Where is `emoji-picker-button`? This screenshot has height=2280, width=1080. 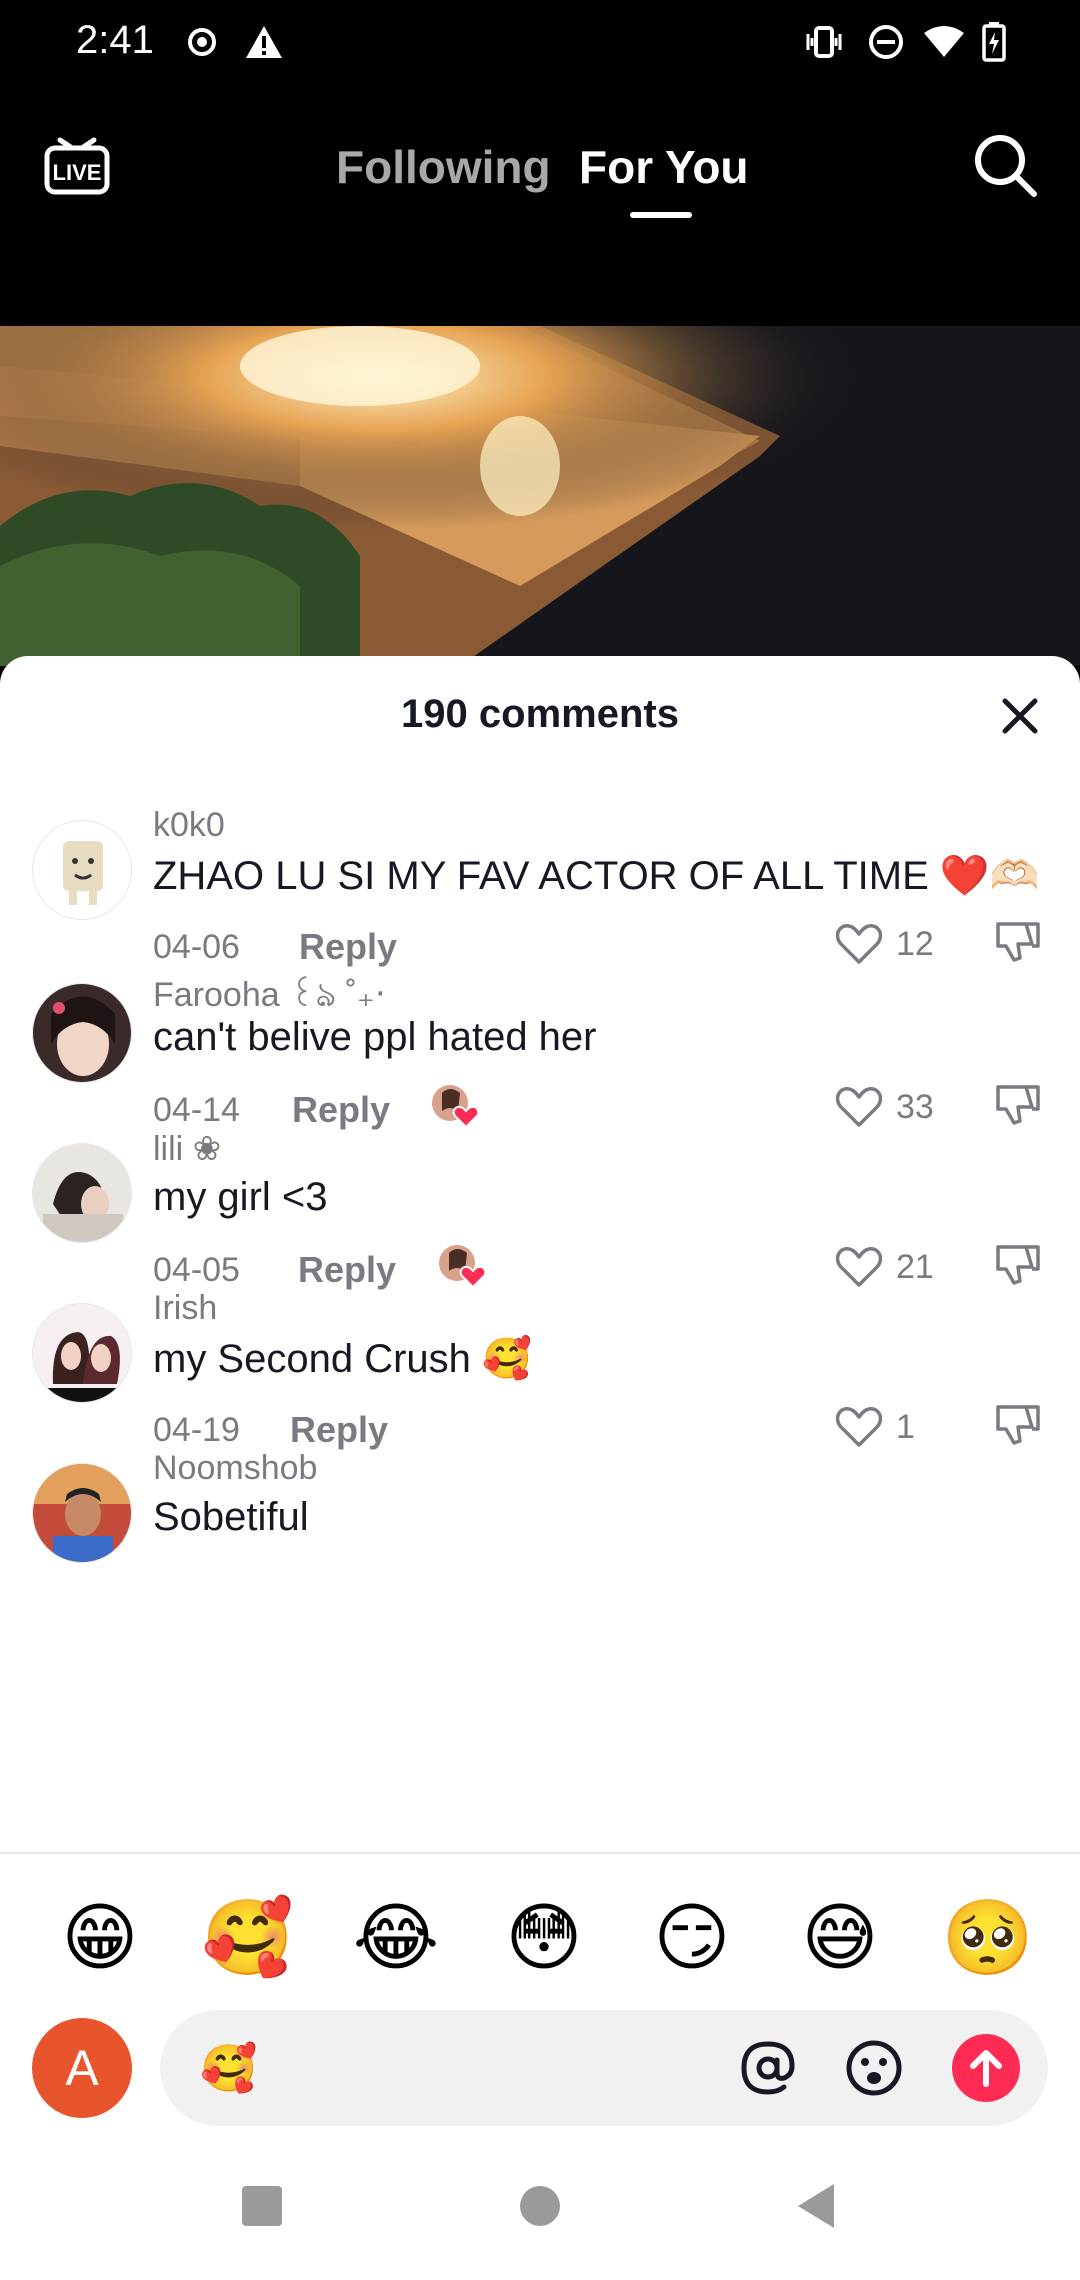 emoji-picker-button is located at coordinates (874, 2068).